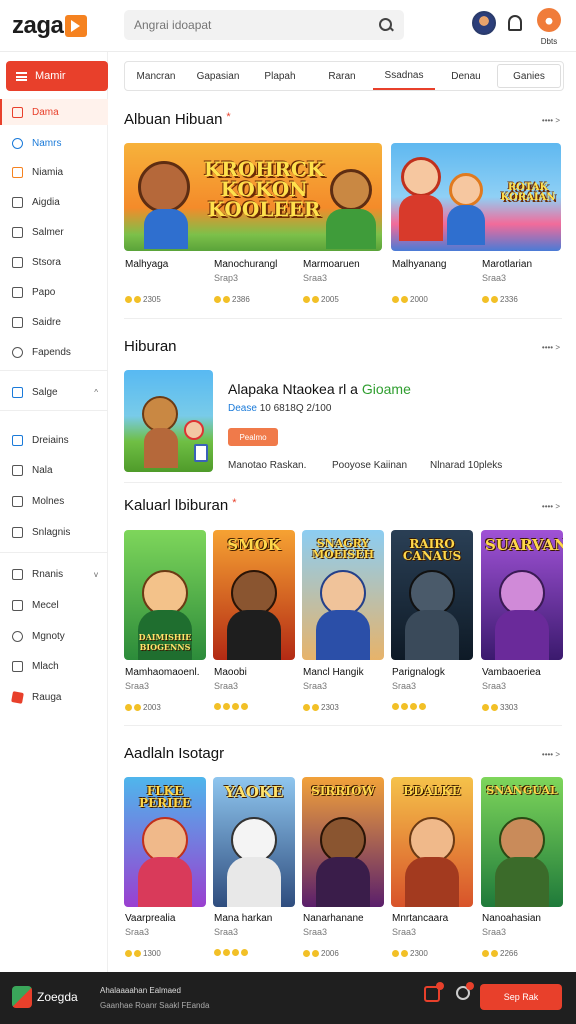  I want to click on sidebar-item-label: Mgnoty, so click(48, 636).